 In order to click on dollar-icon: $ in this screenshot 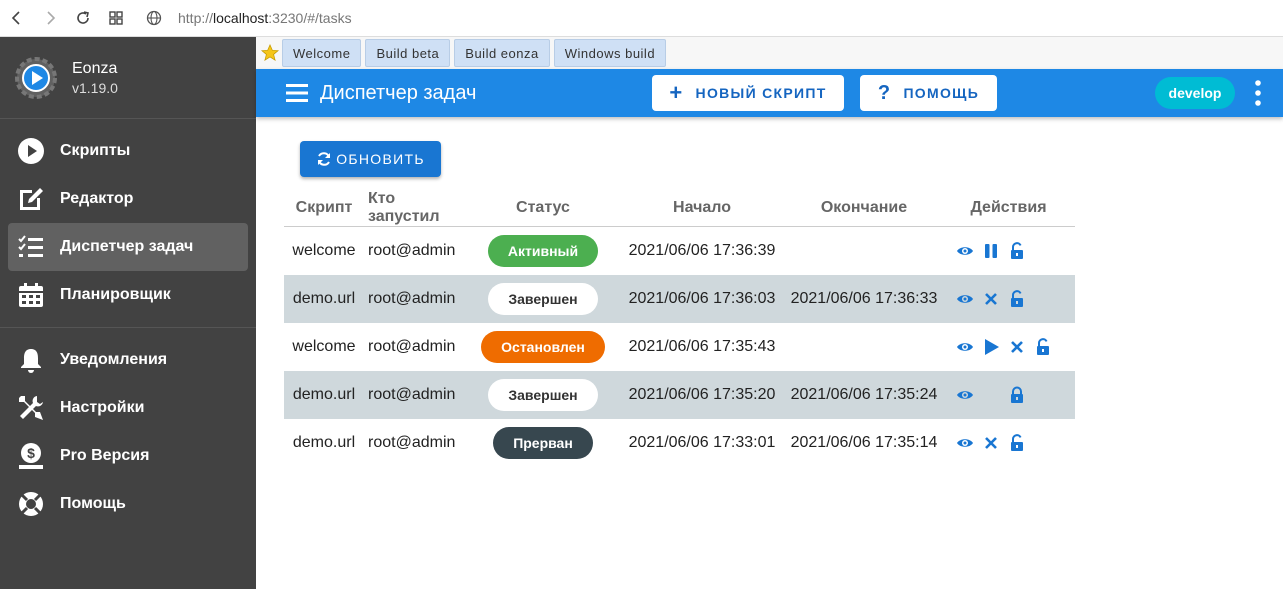, I will do `click(31, 456)`.